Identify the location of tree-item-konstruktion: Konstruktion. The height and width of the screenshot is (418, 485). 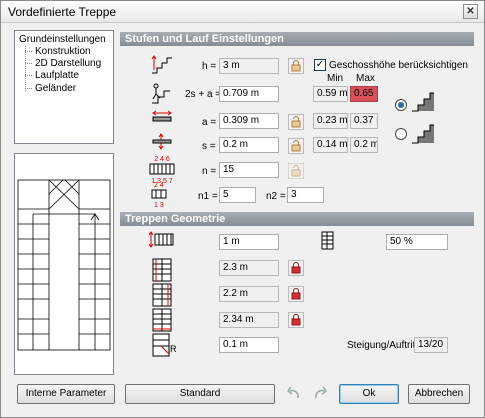
(63, 51).